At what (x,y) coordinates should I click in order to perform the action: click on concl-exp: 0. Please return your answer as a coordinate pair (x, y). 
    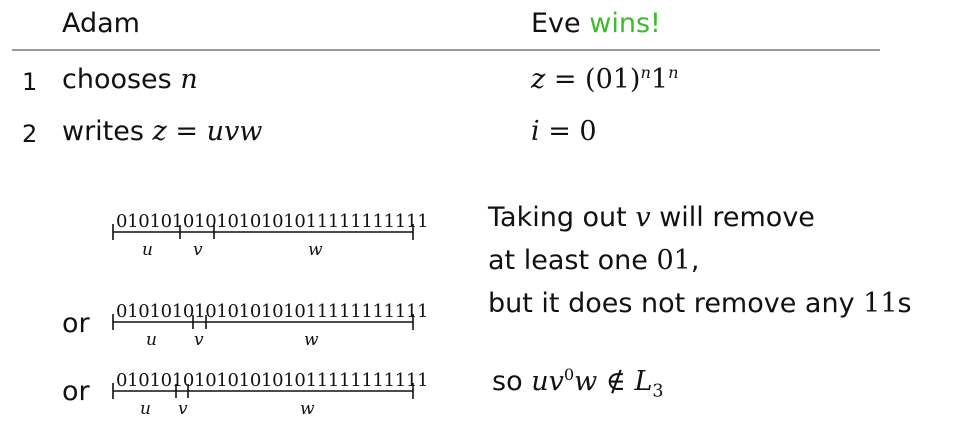
    Looking at the image, I should click on (569, 374).